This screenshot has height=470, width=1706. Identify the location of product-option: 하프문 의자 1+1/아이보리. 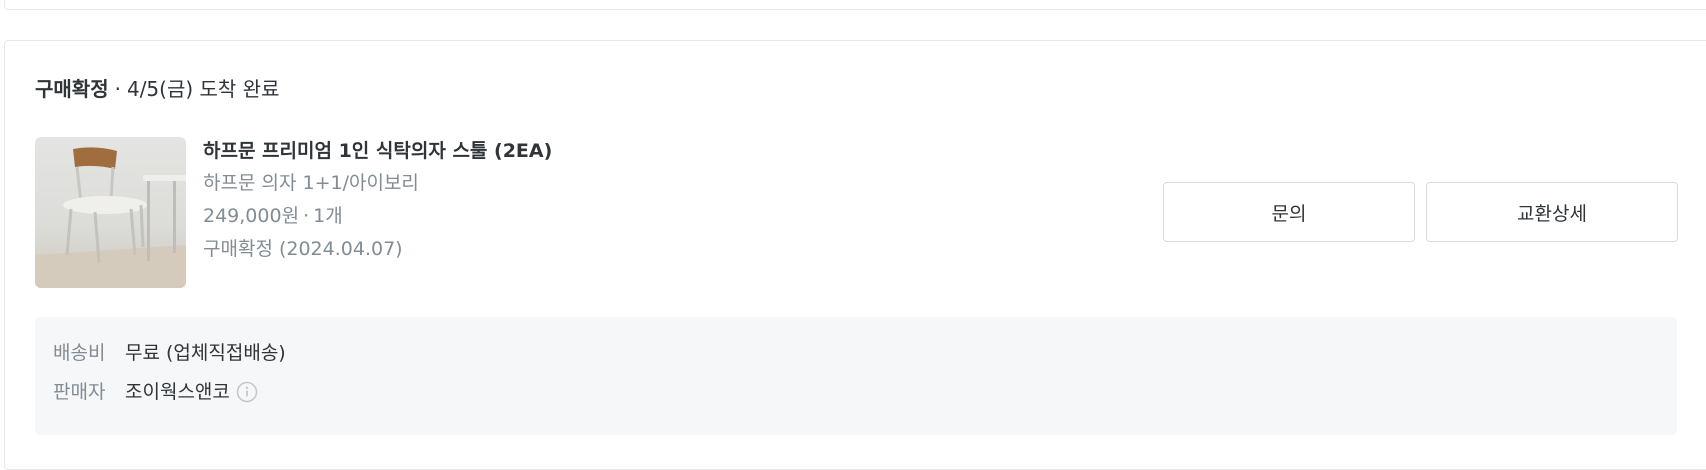
(311, 183).